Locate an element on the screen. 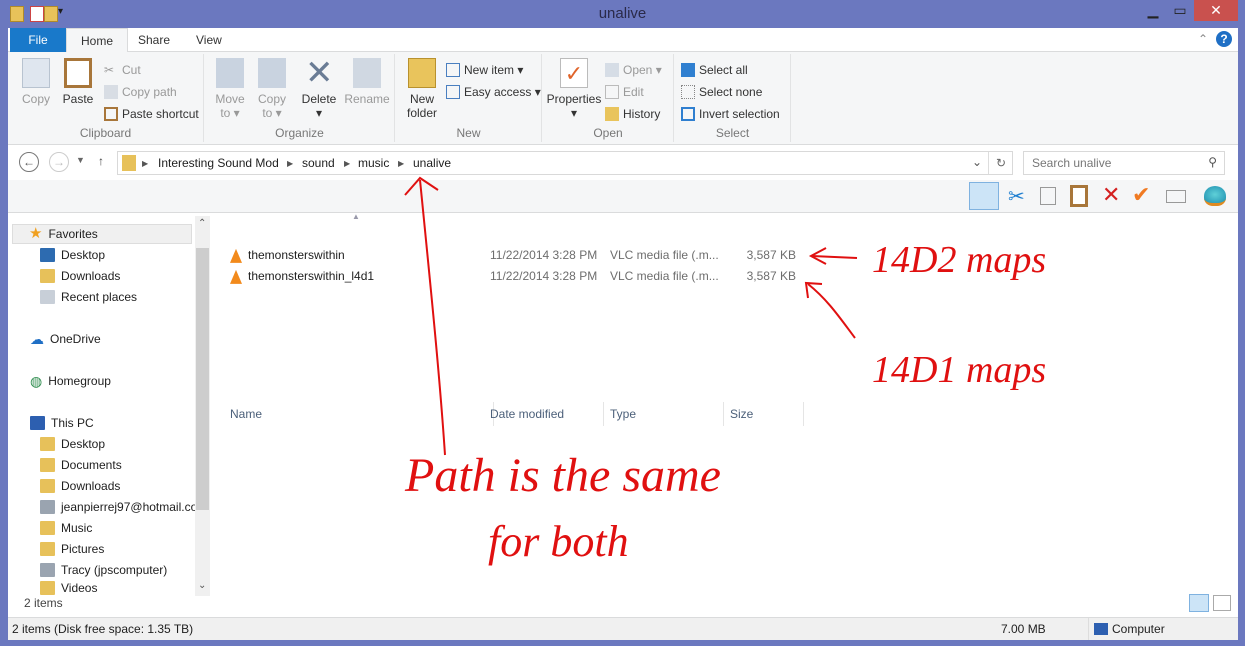  arrow-to-file1 is located at coordinates (834, 257).